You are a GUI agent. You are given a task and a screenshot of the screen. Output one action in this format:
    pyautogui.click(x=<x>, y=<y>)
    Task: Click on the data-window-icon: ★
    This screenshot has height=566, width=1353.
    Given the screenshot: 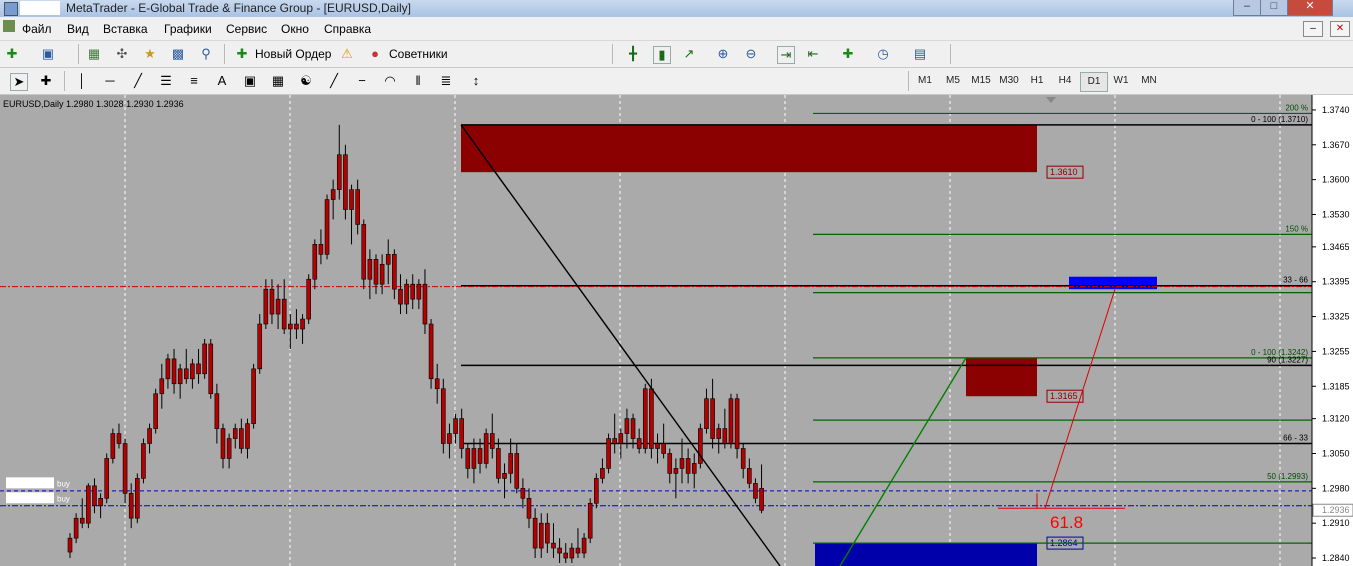 What is the action you would take?
    pyautogui.click(x=150, y=54)
    